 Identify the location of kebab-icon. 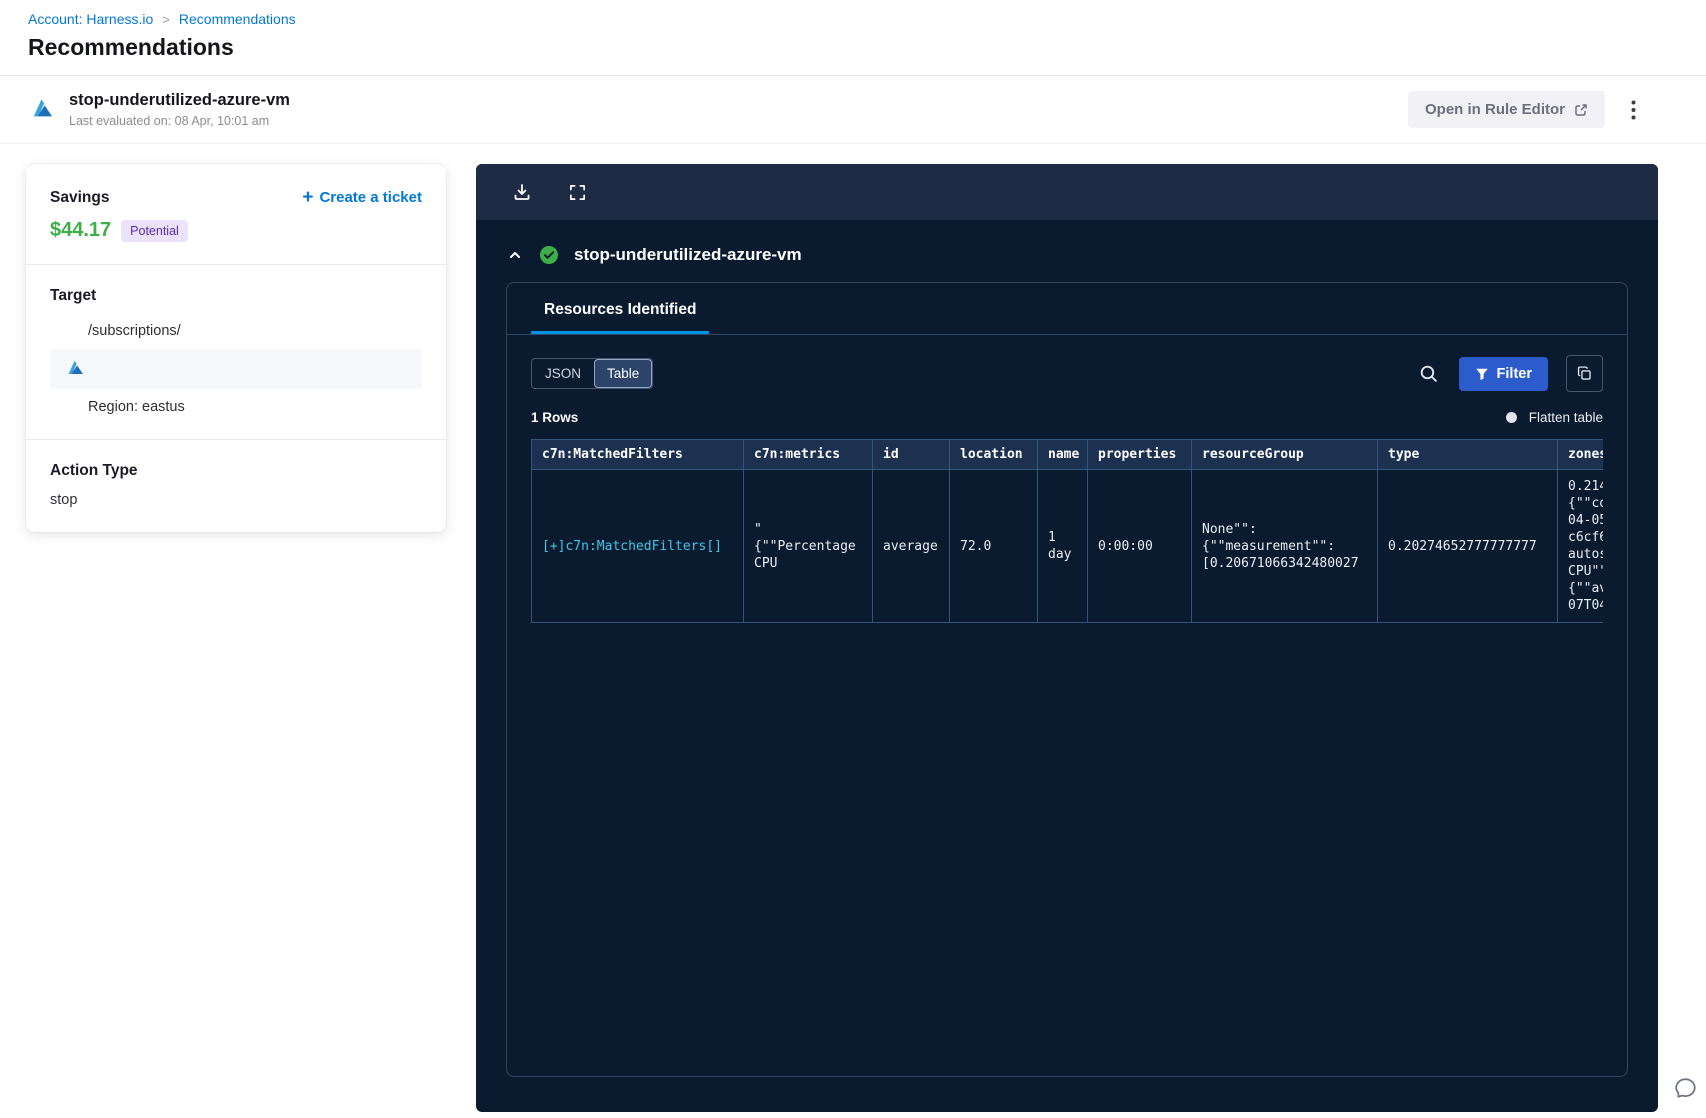
(1633, 110).